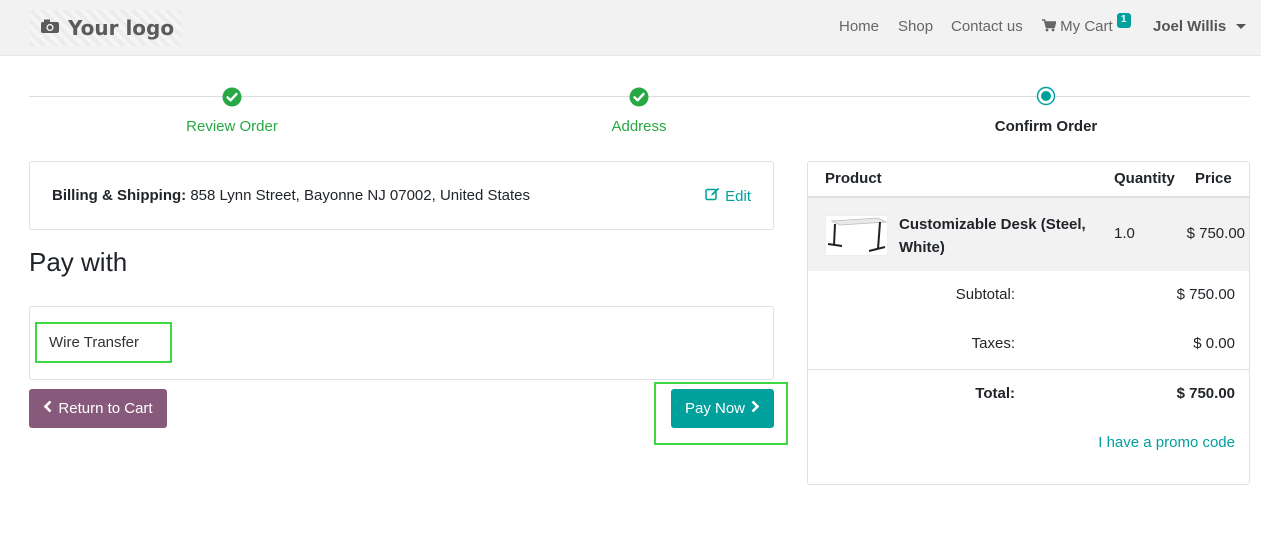 This screenshot has height=557, width=1261. Describe the element at coordinates (999, 236) in the screenshot. I see `product-name: Customizable Desk (Steel, White)` at that location.